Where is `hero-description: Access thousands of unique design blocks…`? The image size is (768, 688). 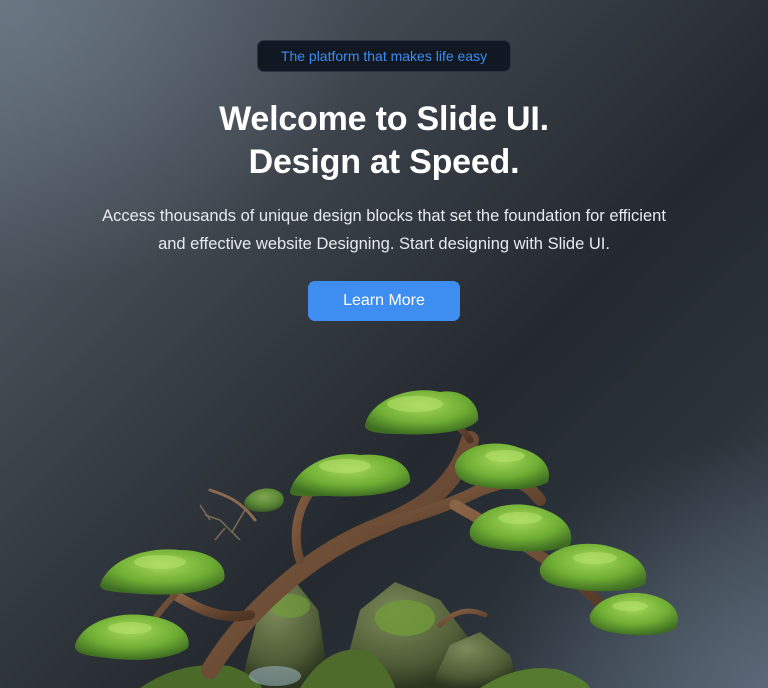
hero-description: Access thousands of unique design blocks… is located at coordinates (384, 230).